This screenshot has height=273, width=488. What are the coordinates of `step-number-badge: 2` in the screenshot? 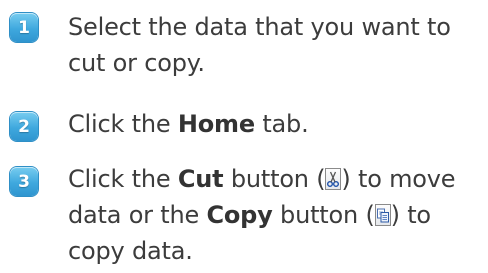 It's located at (24, 126).